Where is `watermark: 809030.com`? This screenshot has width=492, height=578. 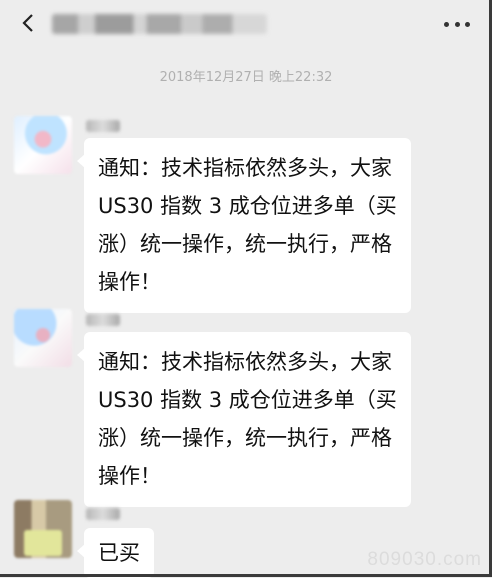
watermark: 809030.com is located at coordinates (424, 559).